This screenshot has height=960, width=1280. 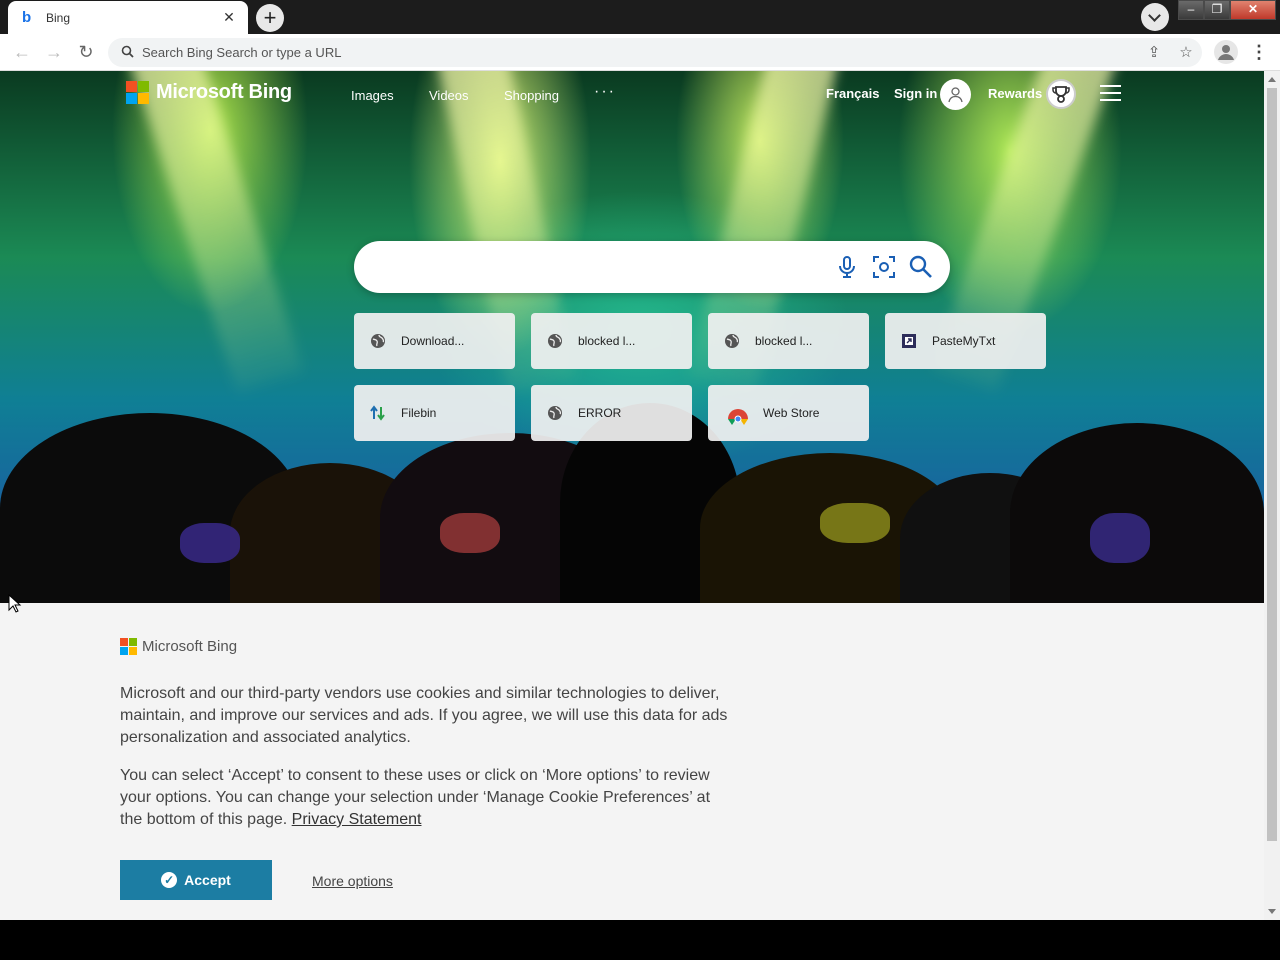 What do you see at coordinates (605, 92) in the screenshot?
I see `more-nav-button: ···` at bounding box center [605, 92].